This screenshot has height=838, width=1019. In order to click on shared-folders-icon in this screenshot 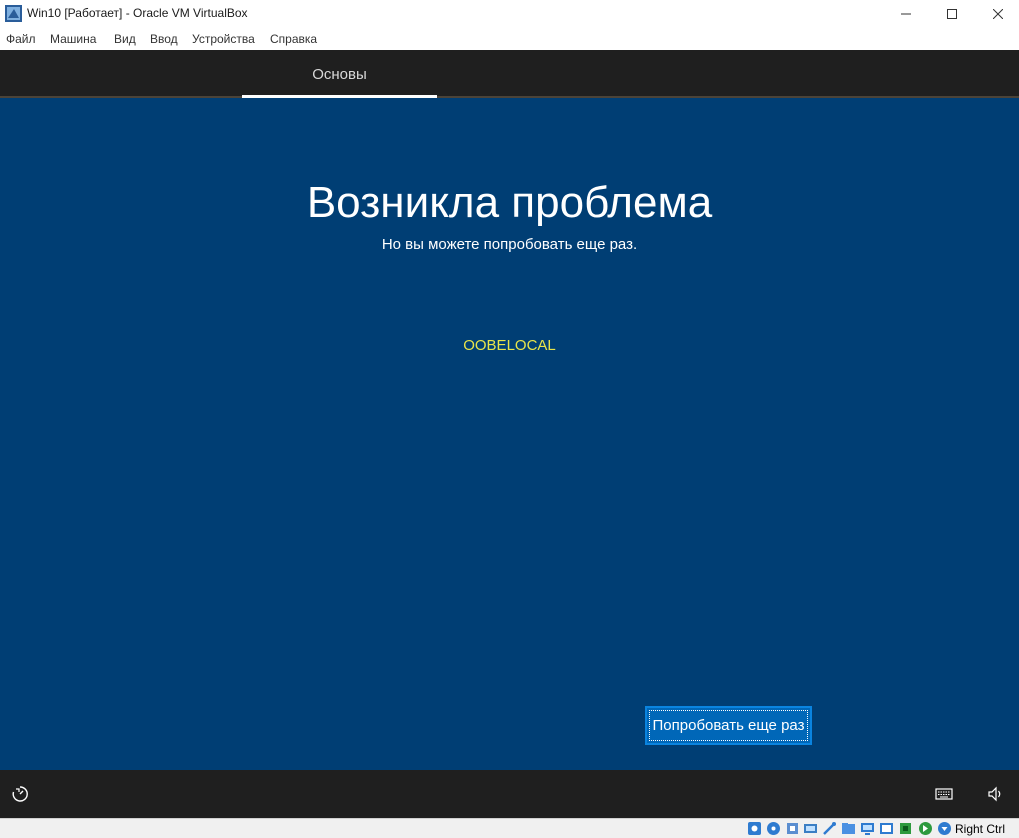, I will do `click(848, 828)`.